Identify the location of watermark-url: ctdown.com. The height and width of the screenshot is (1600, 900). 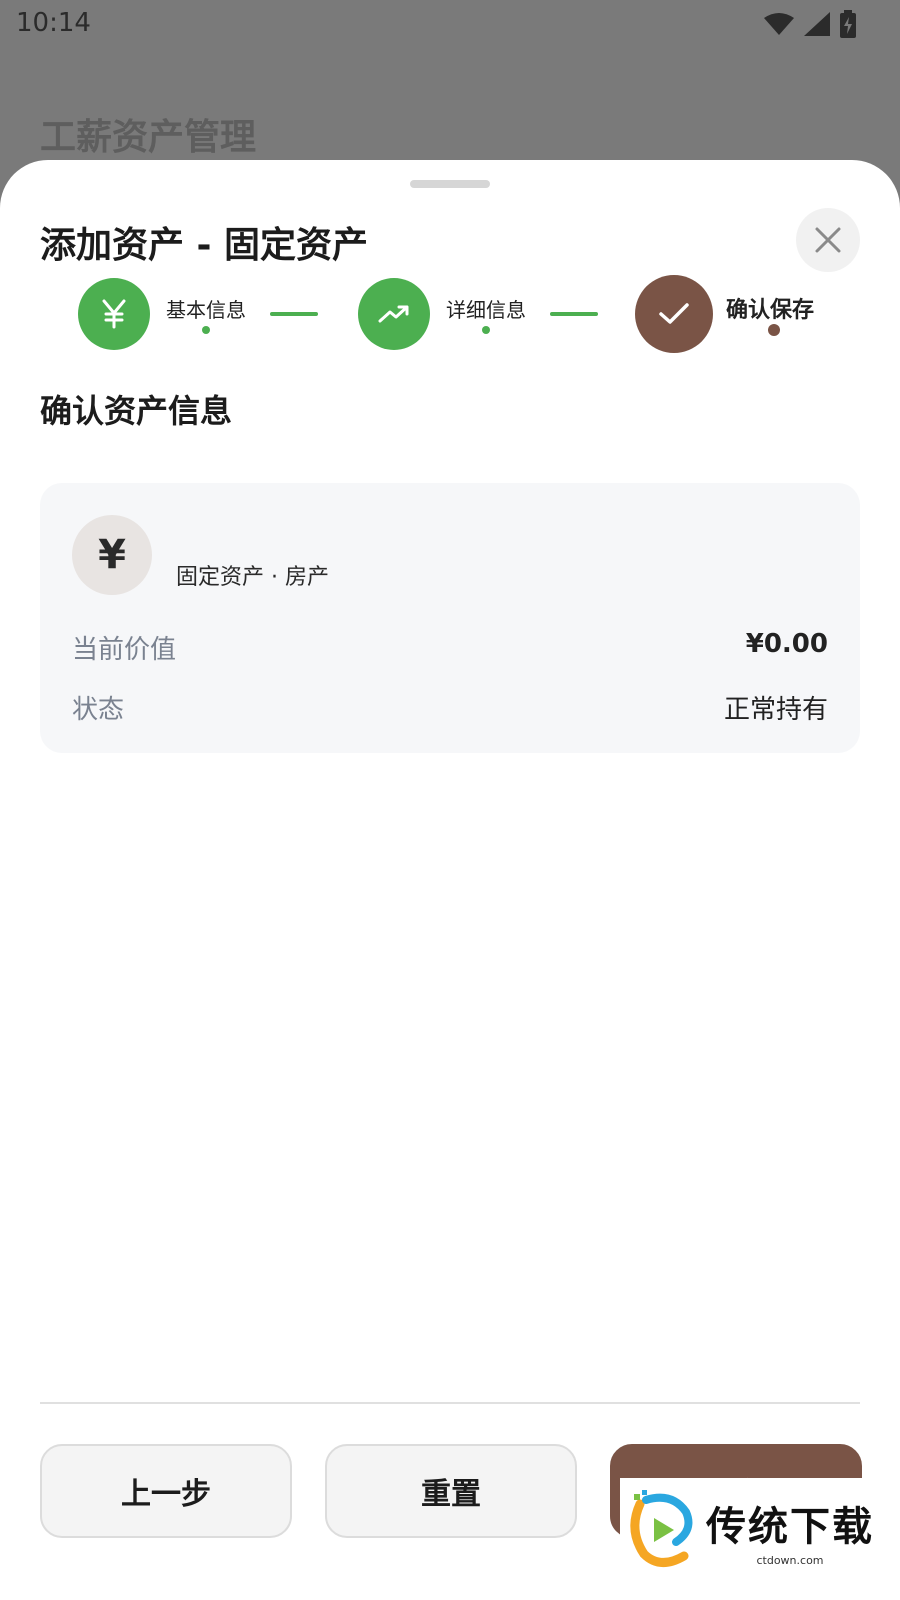
(790, 1560).